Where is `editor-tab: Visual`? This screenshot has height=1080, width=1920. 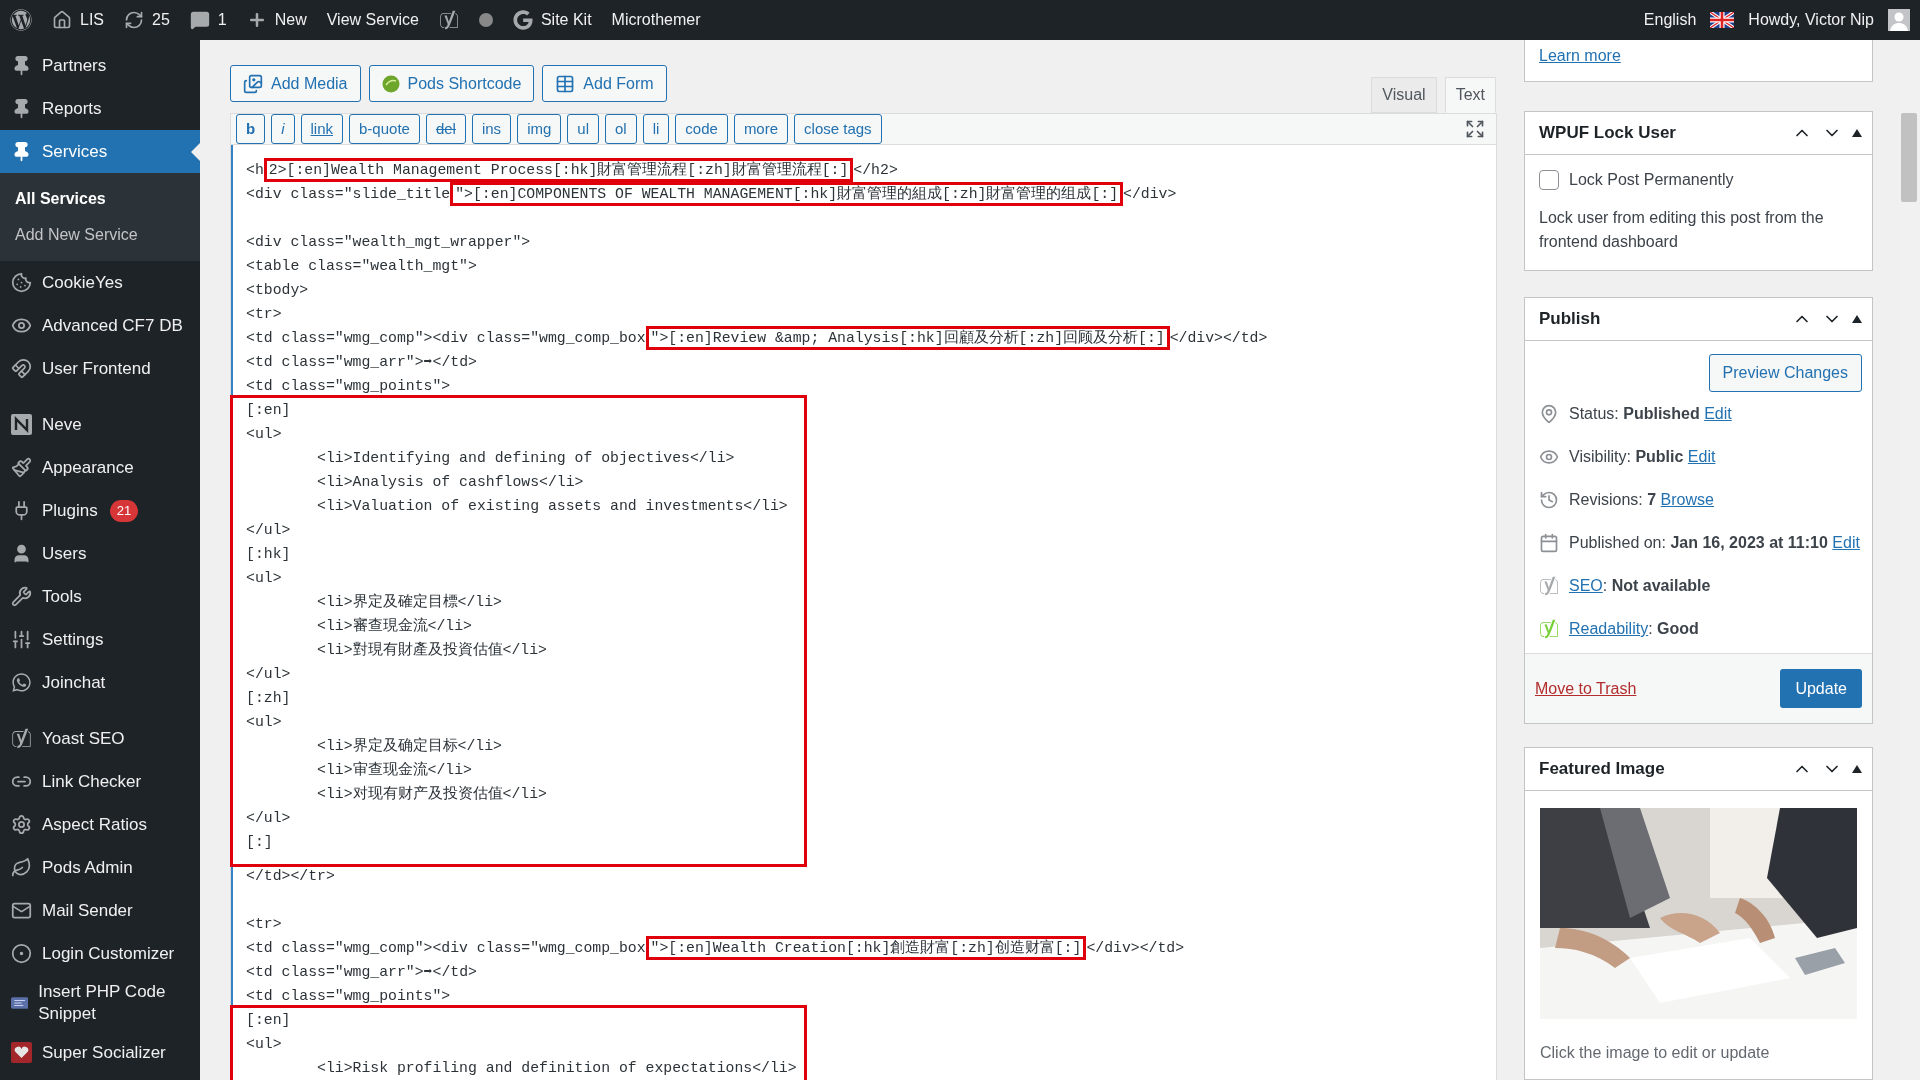 editor-tab: Visual is located at coordinates (1404, 95).